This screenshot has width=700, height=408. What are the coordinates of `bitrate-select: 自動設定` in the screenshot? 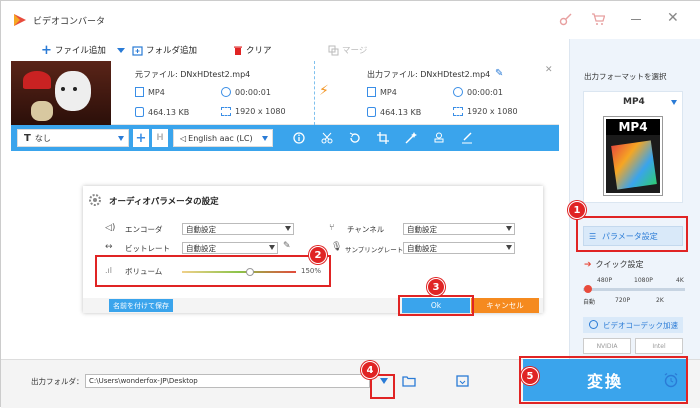 It's located at (230, 248).